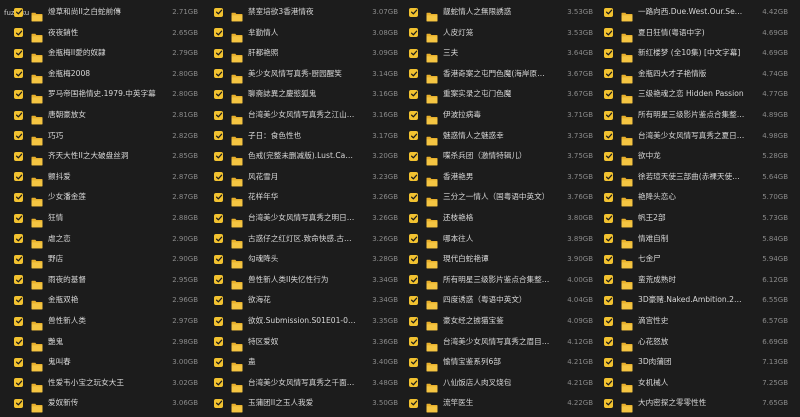 Image resolution: width=800 pixels, height=417 pixels. I want to click on file-row: 三级艳魂之恋 Hidden Passion 4.77GB, so click(696, 94).